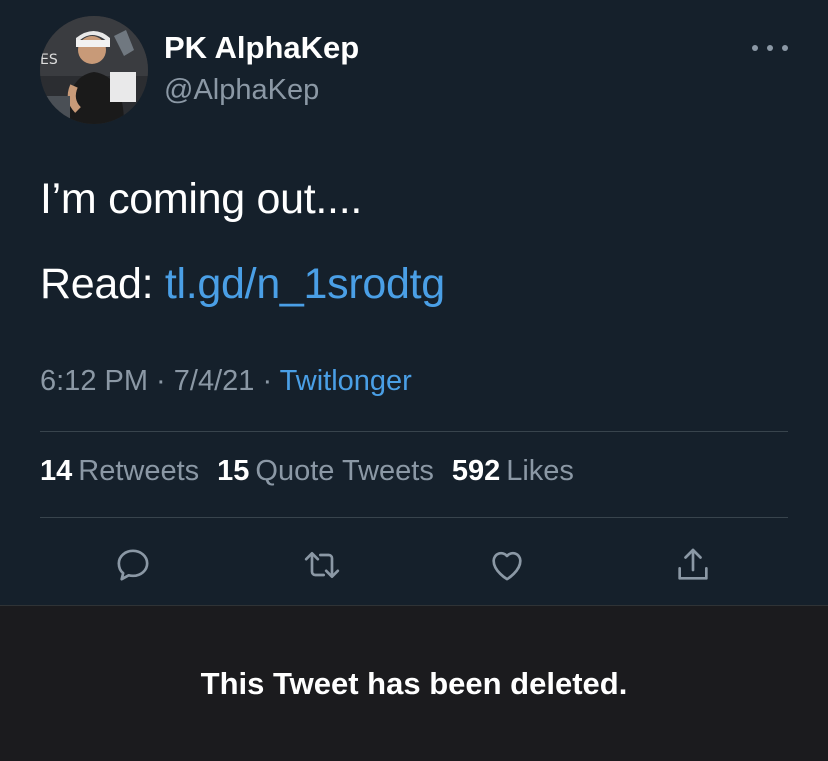 Image resolution: width=828 pixels, height=761 pixels. What do you see at coordinates (139, 471) in the screenshot?
I see `retweets-label: Retweets` at bounding box center [139, 471].